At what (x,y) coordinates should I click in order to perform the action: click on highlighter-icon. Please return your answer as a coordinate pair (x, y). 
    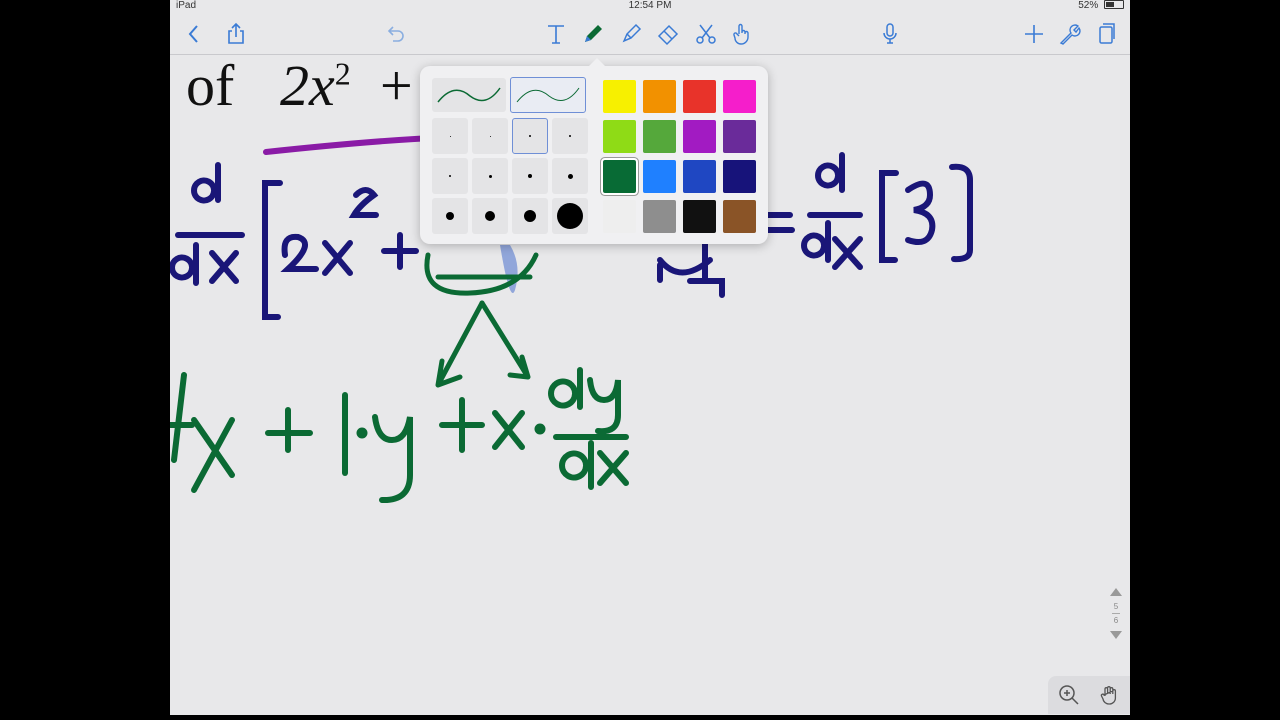
    Looking at the image, I should click on (632, 33).